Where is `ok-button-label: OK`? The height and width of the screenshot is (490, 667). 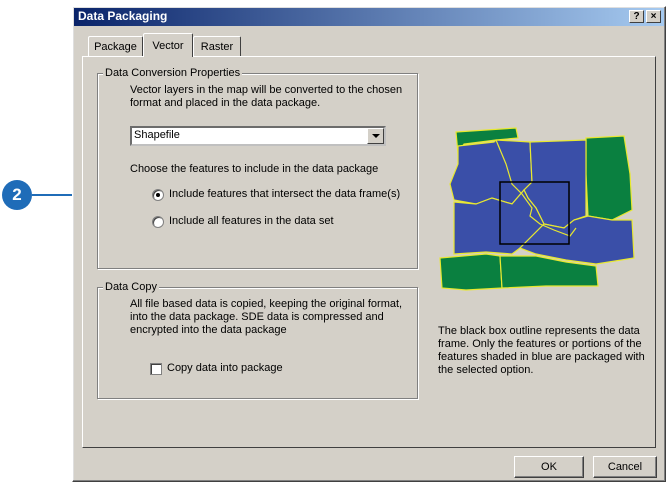
ok-button-label: OK is located at coordinates (549, 467).